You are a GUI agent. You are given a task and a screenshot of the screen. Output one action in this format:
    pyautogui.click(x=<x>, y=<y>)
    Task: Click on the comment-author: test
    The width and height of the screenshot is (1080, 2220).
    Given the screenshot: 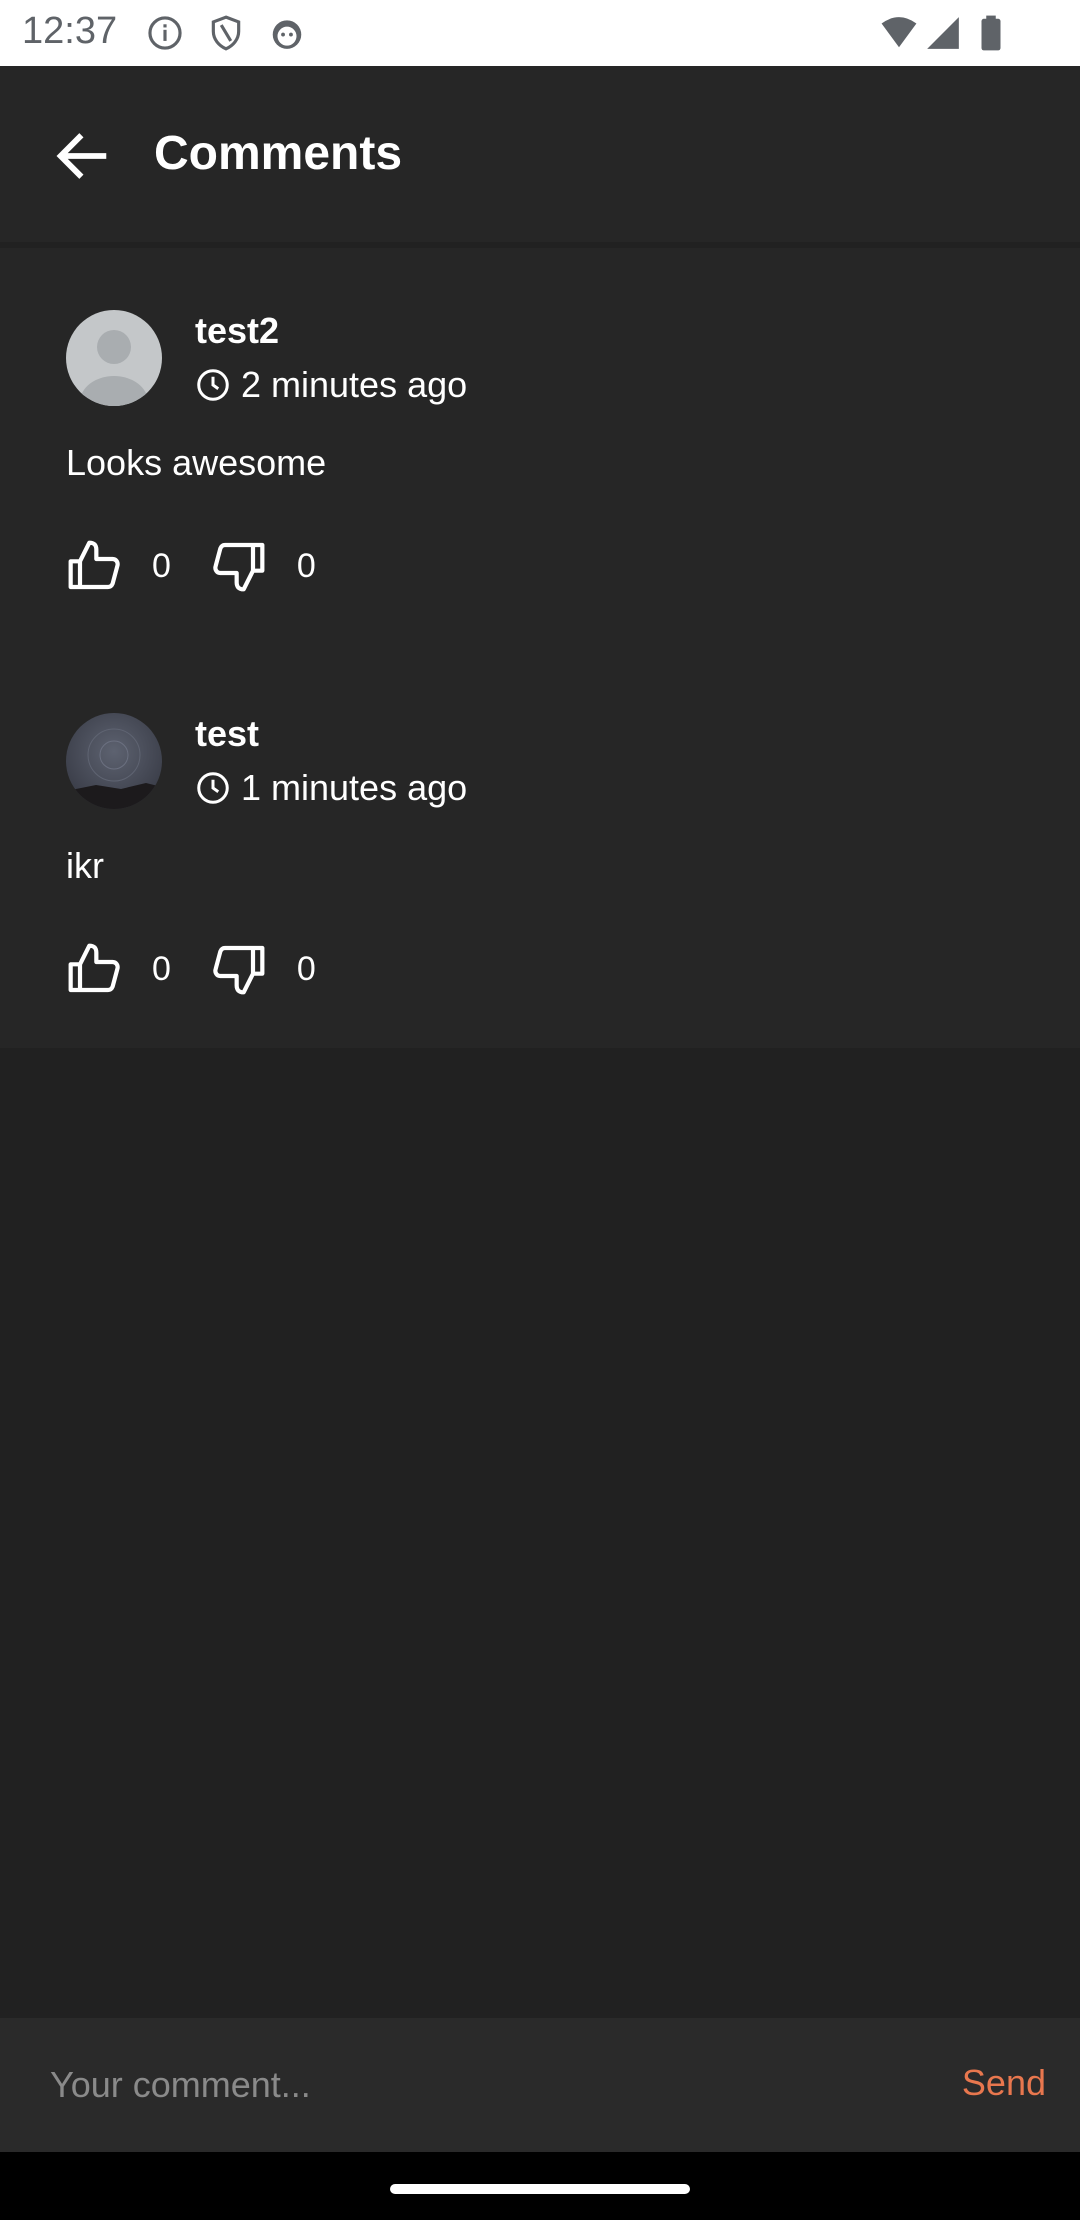 What is the action you would take?
    pyautogui.click(x=227, y=734)
    